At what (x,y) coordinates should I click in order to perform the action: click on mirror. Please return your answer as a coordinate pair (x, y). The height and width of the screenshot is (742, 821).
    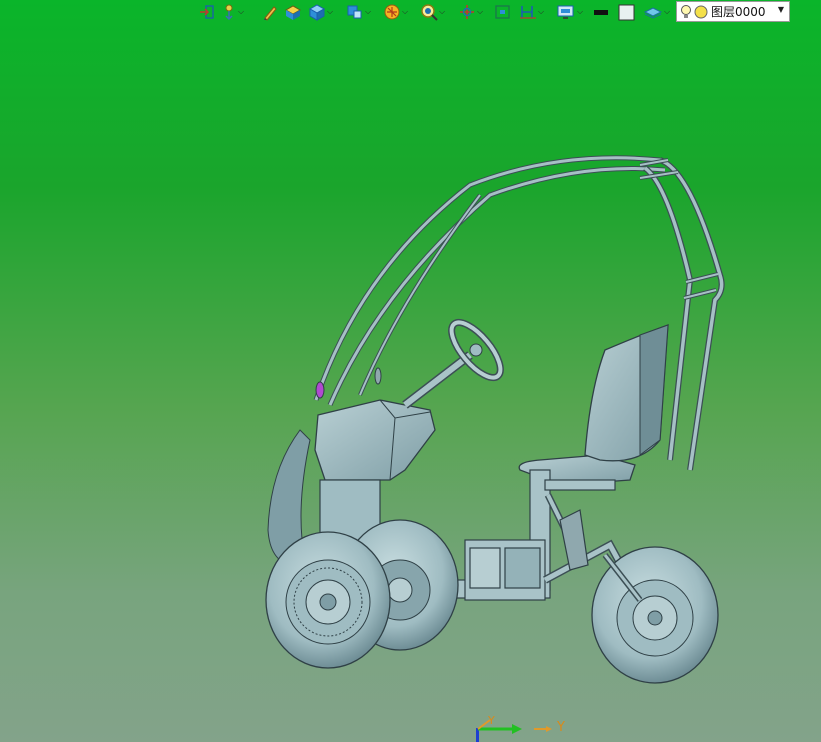
    Looking at the image, I should click on (320, 390).